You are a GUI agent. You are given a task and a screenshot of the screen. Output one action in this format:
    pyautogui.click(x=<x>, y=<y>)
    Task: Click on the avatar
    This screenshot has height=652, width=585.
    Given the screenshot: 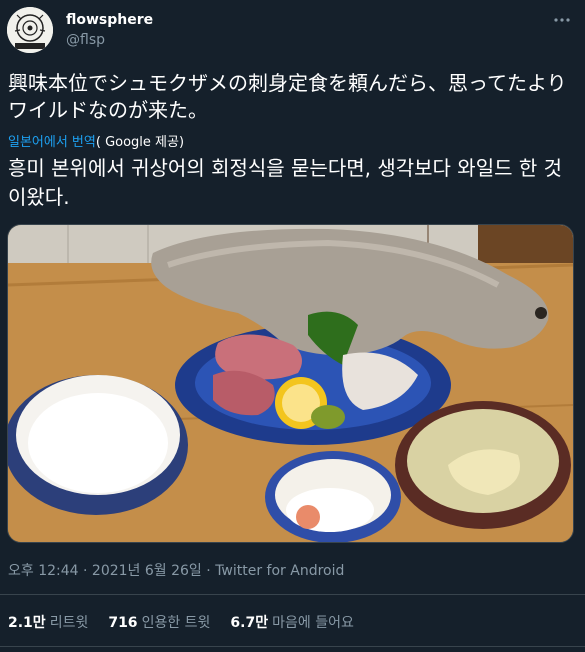 What is the action you would take?
    pyautogui.click(x=30, y=30)
    